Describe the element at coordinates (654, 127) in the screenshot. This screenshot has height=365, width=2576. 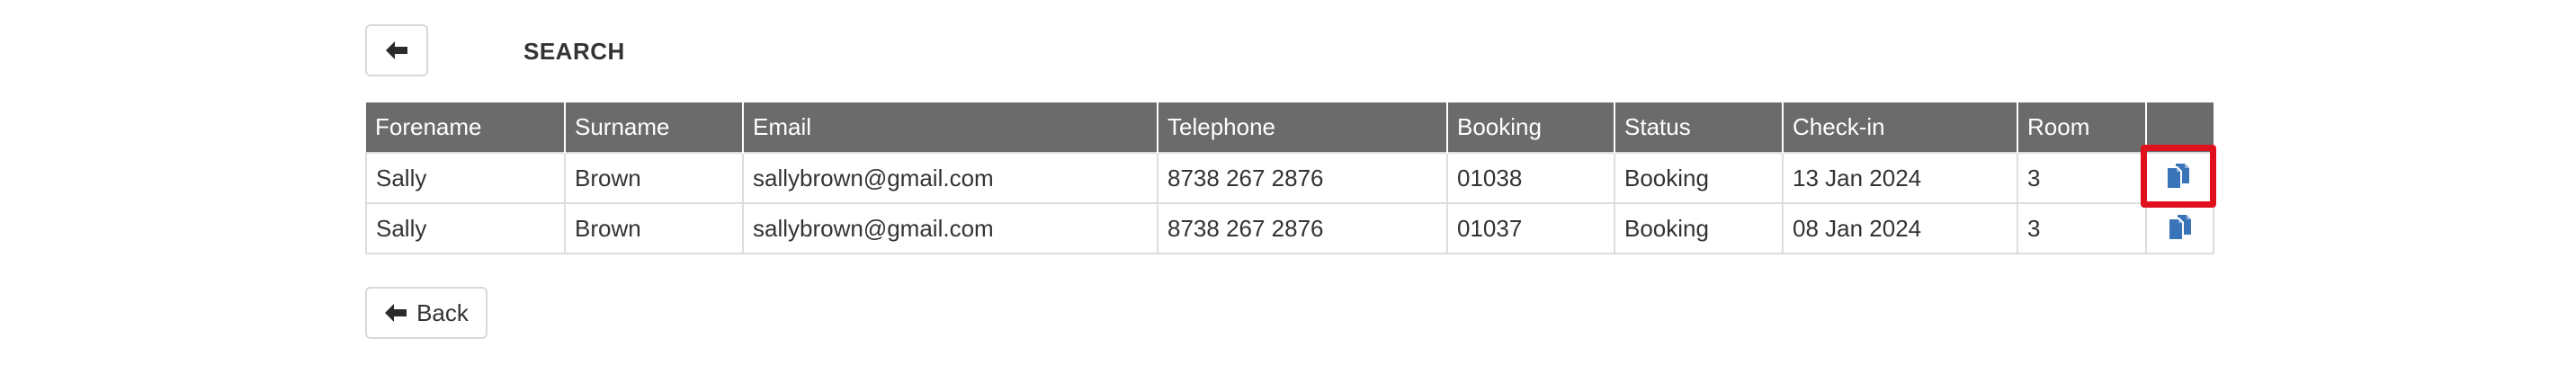
I see `column-header-surname: Surname` at that location.